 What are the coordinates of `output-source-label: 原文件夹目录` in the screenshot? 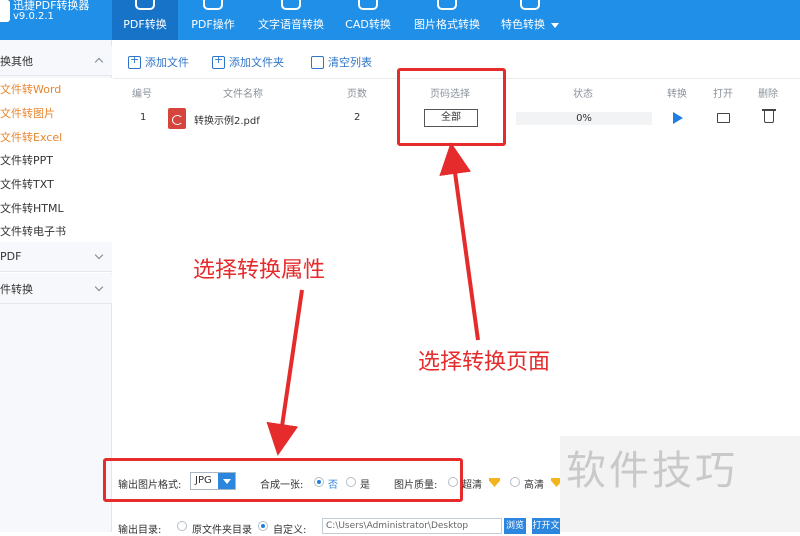 It's located at (222, 530).